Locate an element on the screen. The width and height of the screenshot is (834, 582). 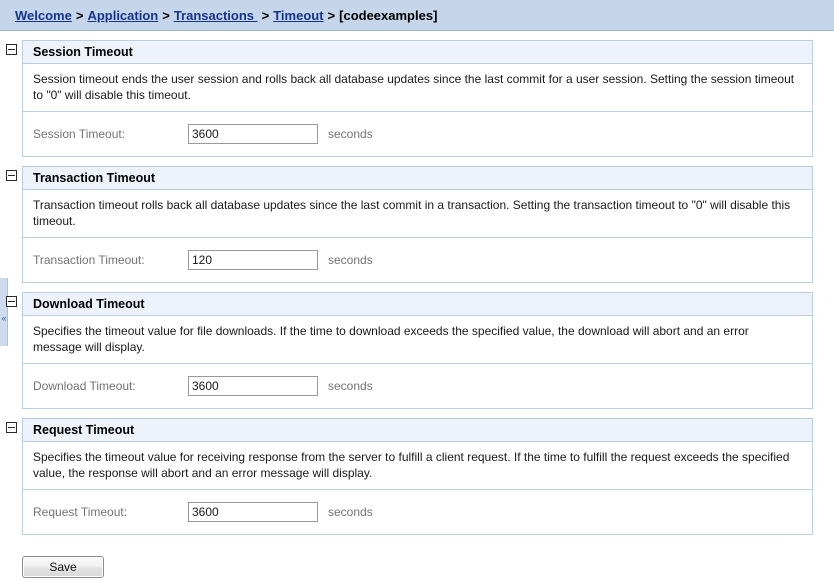
transaction-timeout-unit: seconds is located at coordinates (350, 260).